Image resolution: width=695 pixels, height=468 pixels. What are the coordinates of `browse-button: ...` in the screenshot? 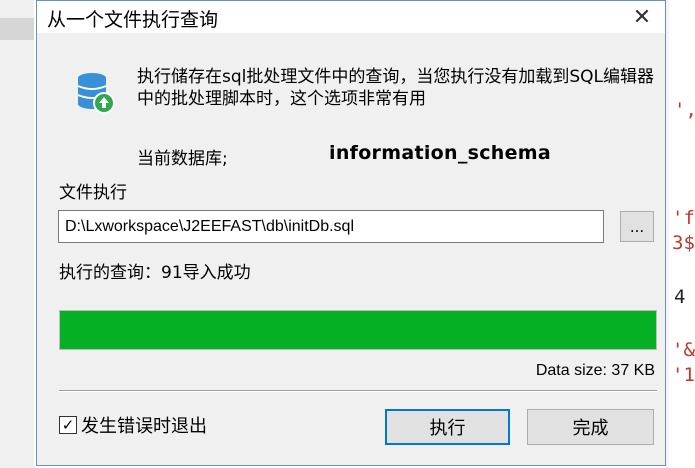 It's located at (637, 226).